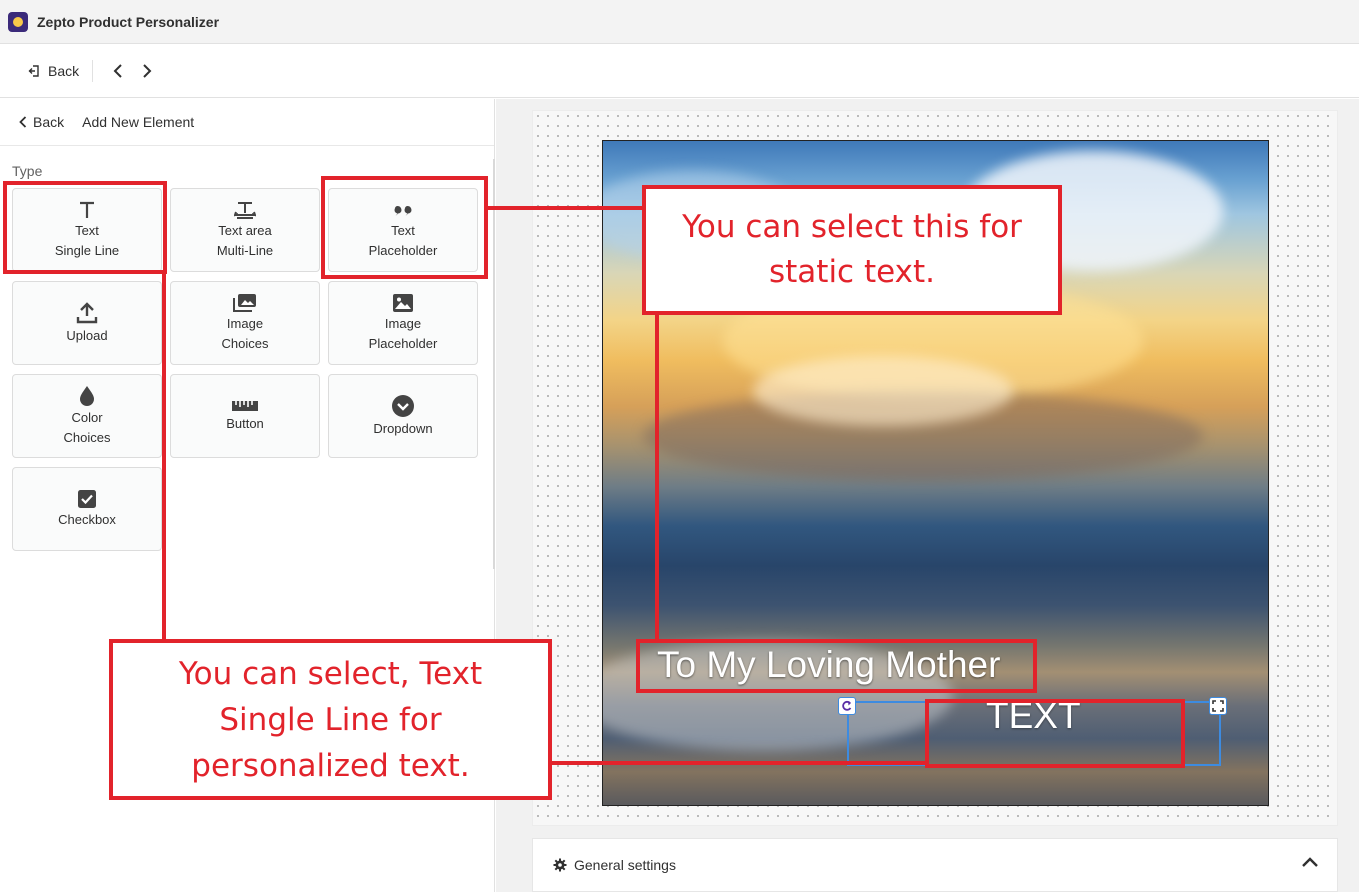 The image size is (1359, 892). Describe the element at coordinates (33, 70) in the screenshot. I see `exit-icon` at that location.